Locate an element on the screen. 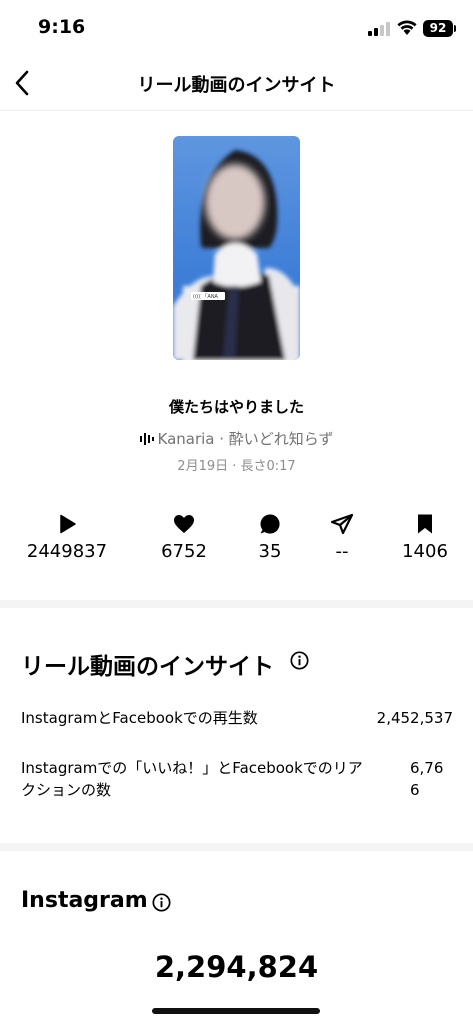  row-reactions-value-line2: 6 is located at coordinates (415, 790).